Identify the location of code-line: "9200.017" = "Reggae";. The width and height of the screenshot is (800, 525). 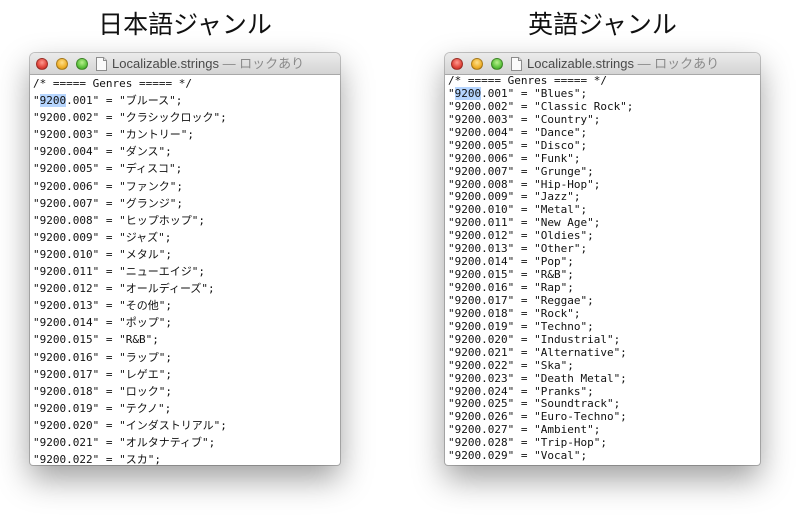
(521, 300).